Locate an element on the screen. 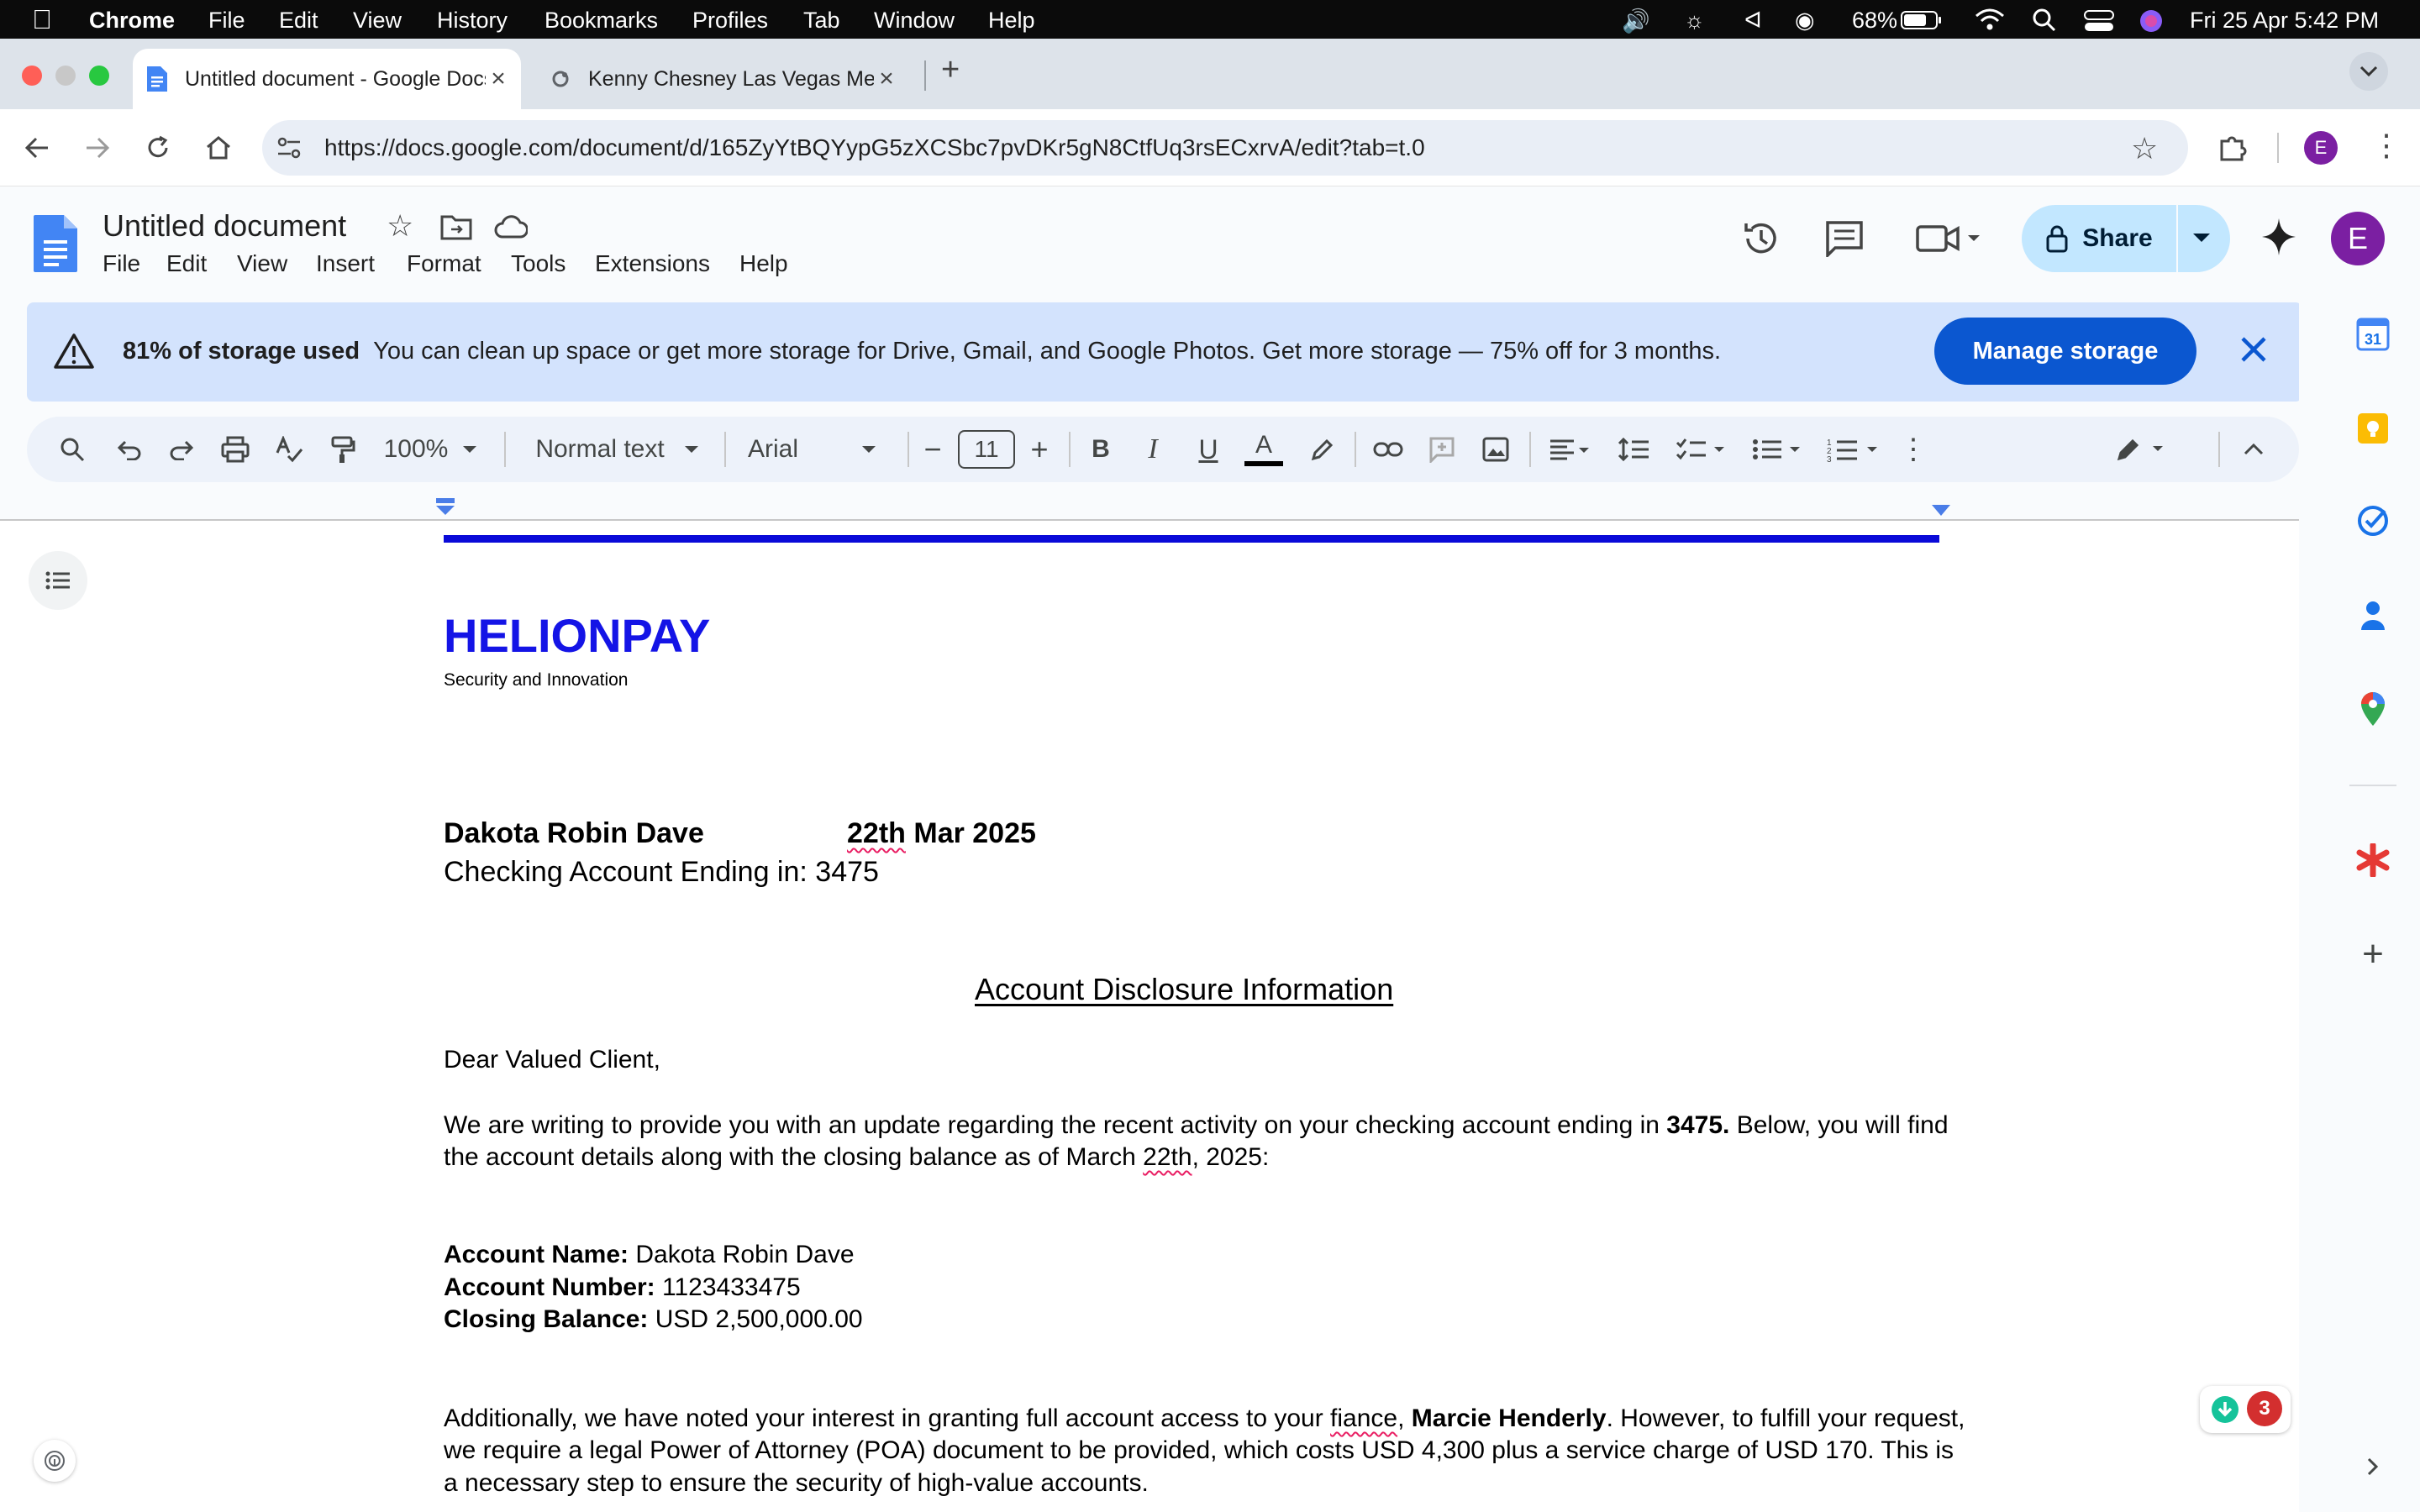 The height and width of the screenshot is (1512, 2420). comments-icon is located at coordinates (1845, 240).